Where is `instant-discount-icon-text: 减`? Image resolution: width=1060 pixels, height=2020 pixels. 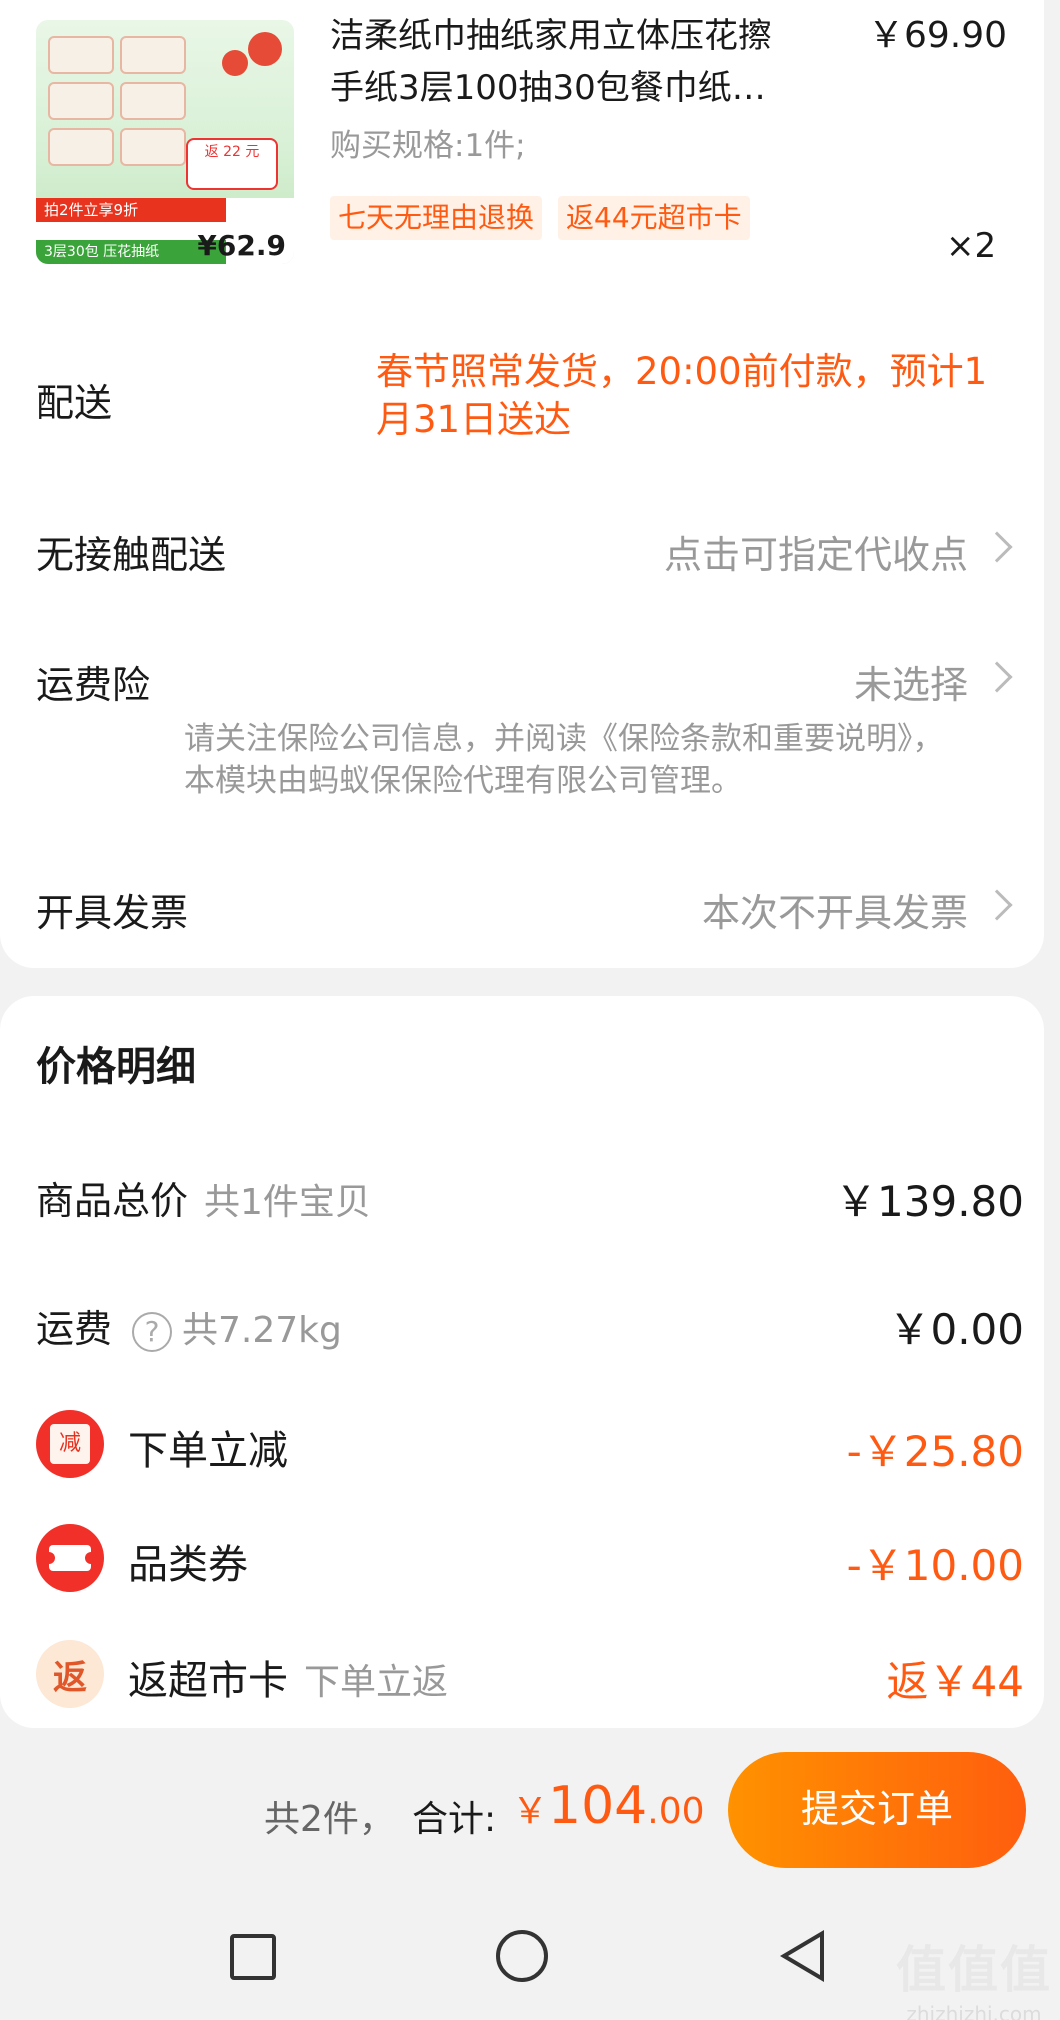 instant-discount-icon-text: 减 is located at coordinates (70, 1444).